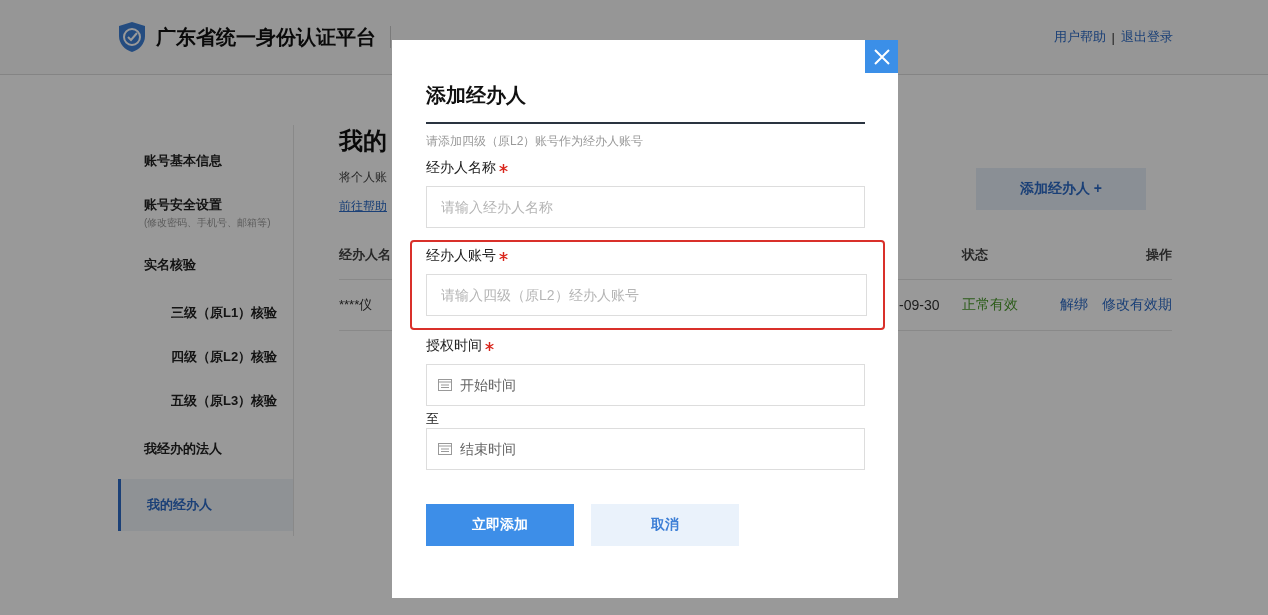  I want to click on date-field: 结束时间, so click(645, 449).